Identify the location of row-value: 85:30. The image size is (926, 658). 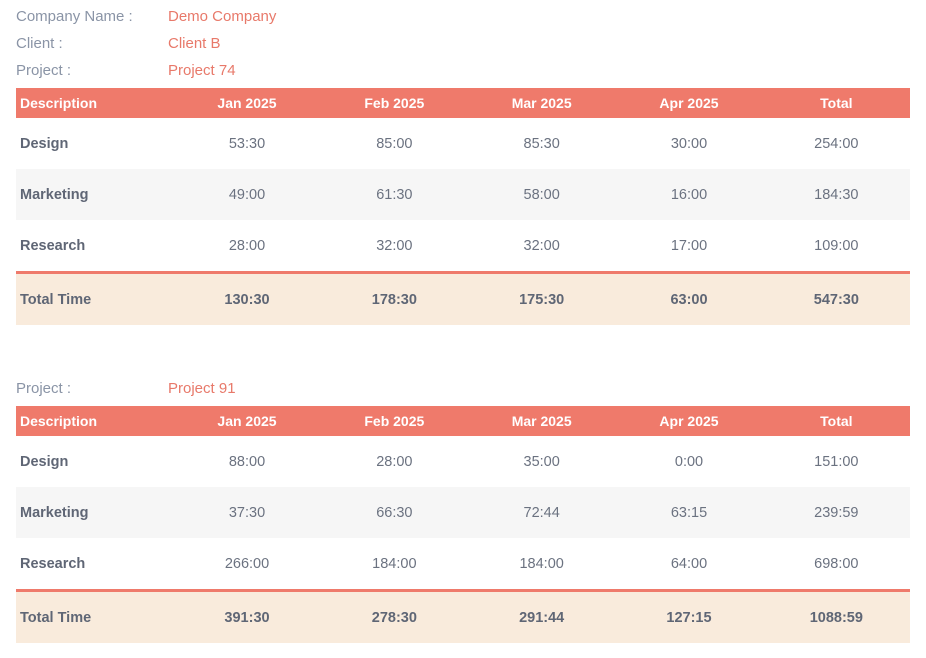
(541, 143).